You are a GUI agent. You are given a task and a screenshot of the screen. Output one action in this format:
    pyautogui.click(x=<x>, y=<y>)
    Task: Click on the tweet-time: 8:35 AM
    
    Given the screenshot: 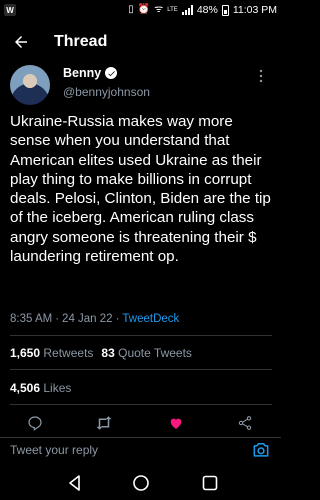 What is the action you would take?
    pyautogui.click(x=31, y=319)
    